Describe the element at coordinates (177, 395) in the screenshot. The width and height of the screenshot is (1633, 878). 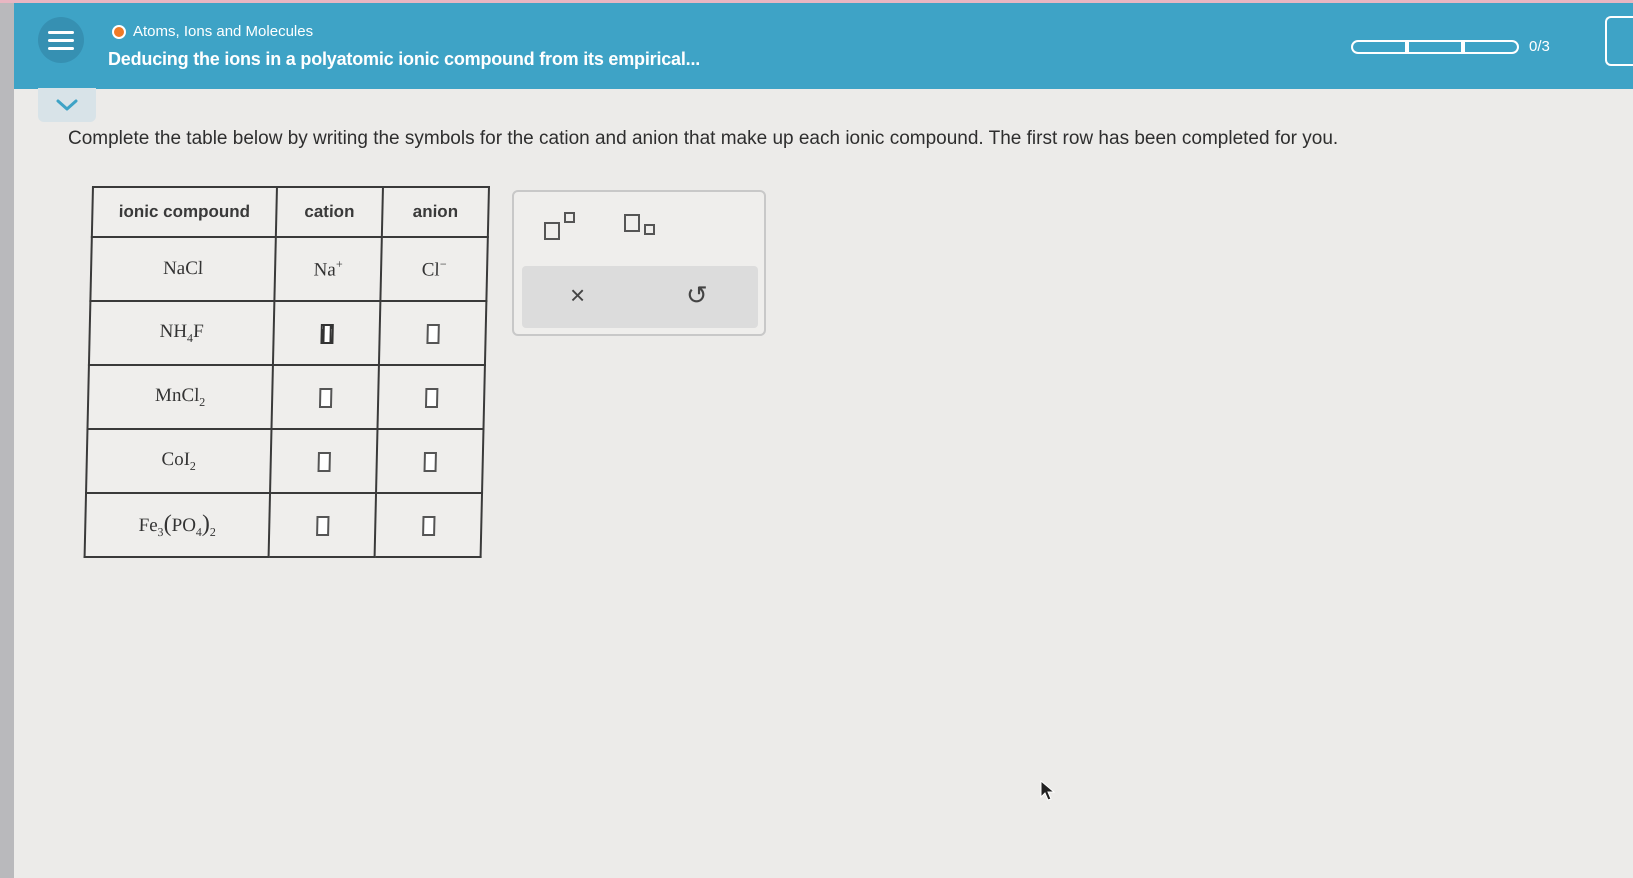
I see `compound-formula: MnCl` at that location.